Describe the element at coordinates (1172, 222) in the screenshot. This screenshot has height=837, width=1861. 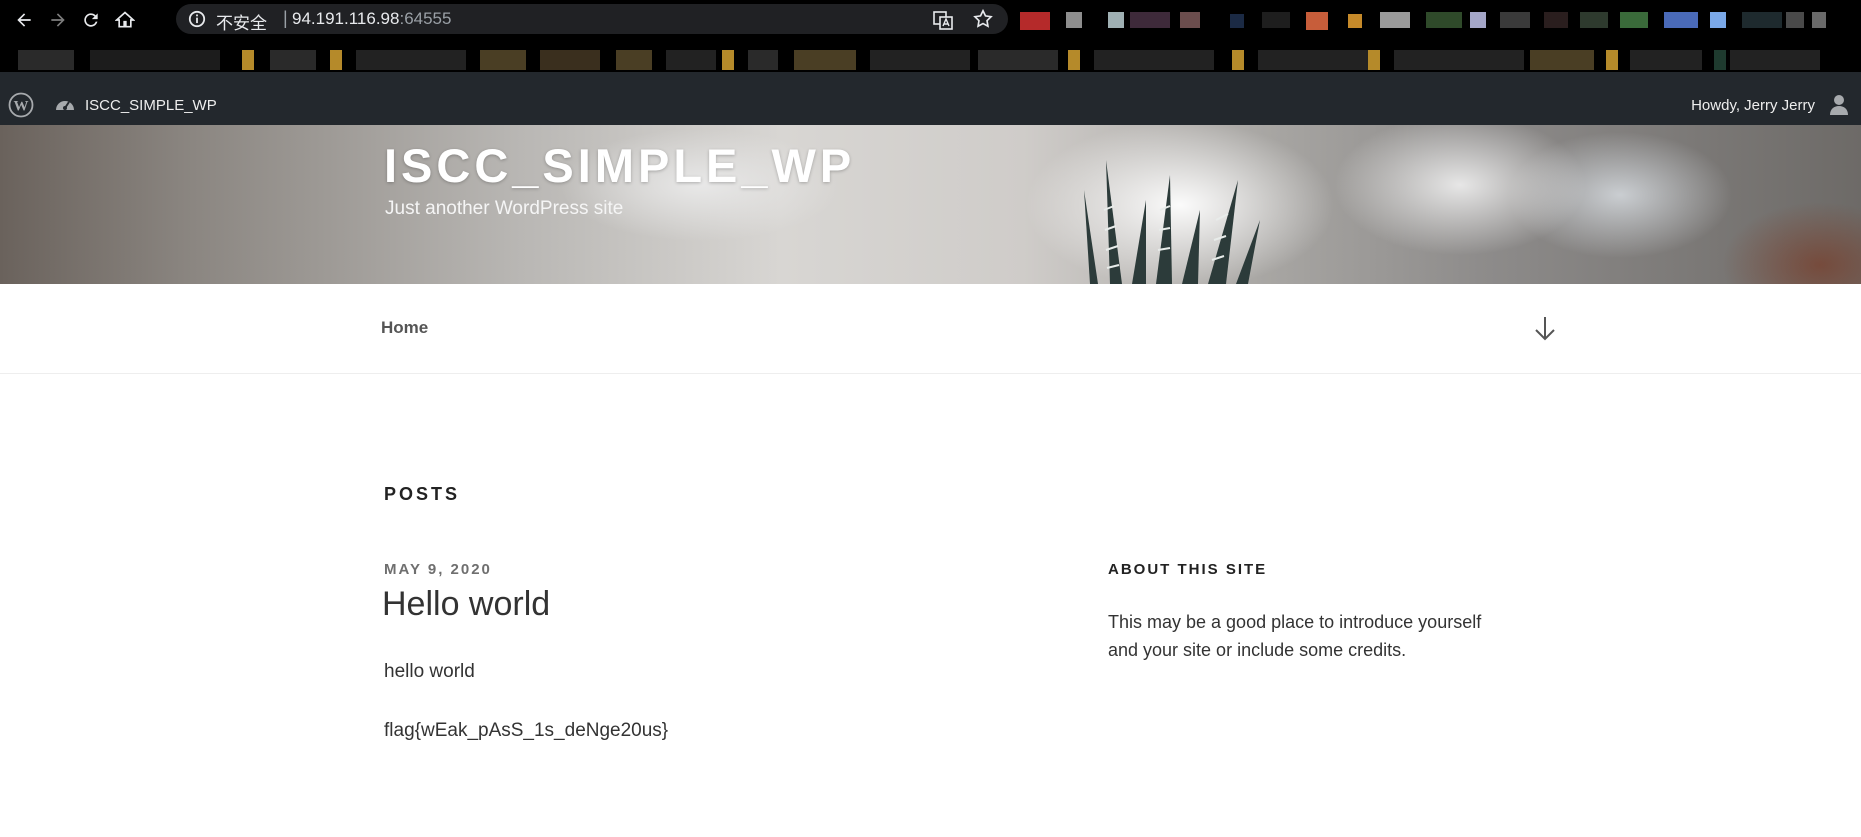
I see `plant-image` at that location.